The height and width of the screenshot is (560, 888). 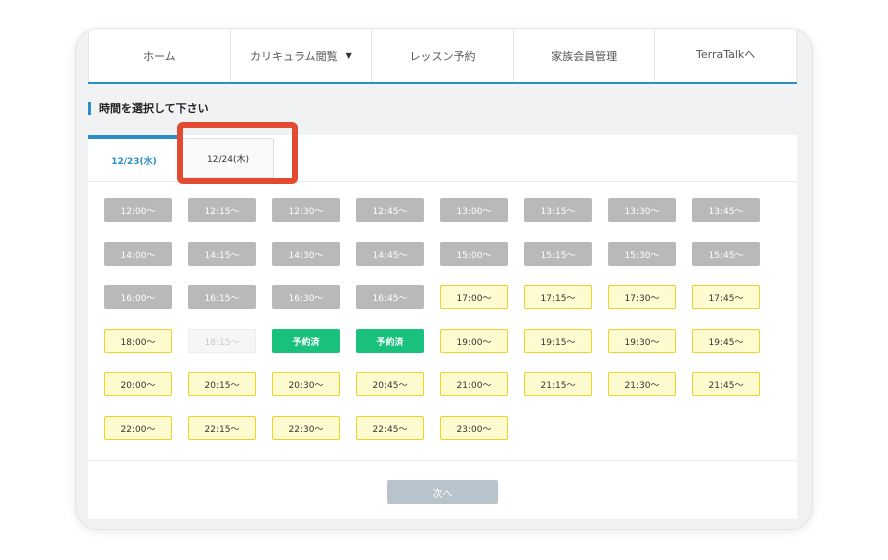 I want to click on time-slot: 17:00～, so click(x=474, y=297).